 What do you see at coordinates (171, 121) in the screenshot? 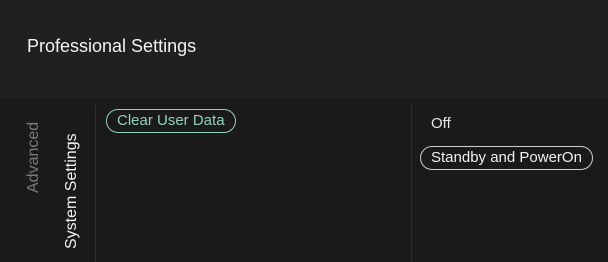
I see `clear-user-data-button: Clear User Data` at bounding box center [171, 121].